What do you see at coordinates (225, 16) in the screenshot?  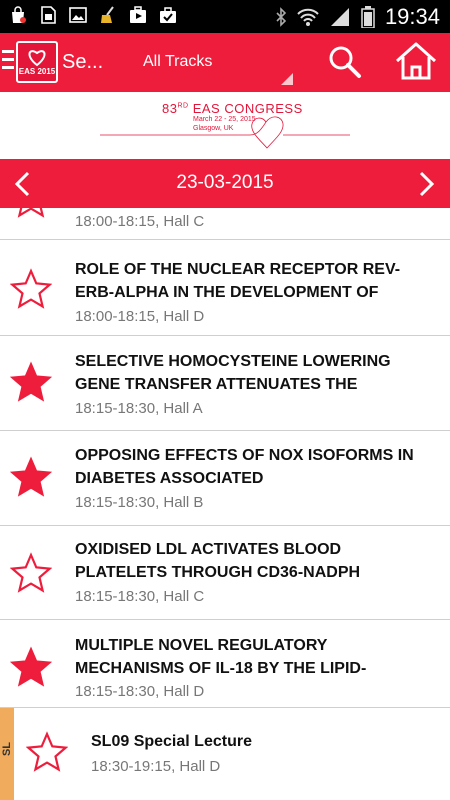 I see `status-bar: 19:34` at bounding box center [225, 16].